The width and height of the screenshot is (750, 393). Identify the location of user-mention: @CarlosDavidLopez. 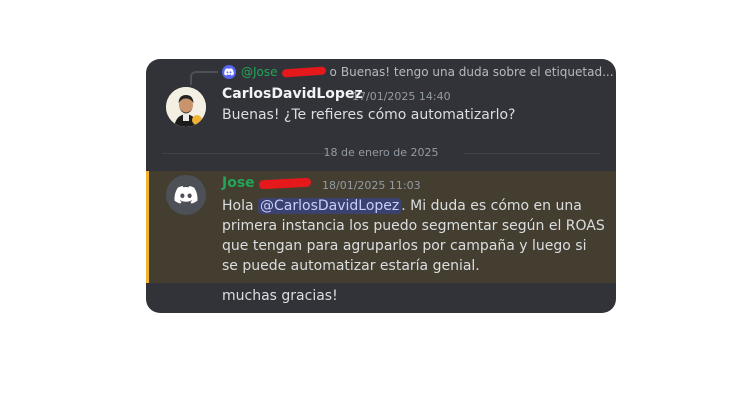
(330, 206).